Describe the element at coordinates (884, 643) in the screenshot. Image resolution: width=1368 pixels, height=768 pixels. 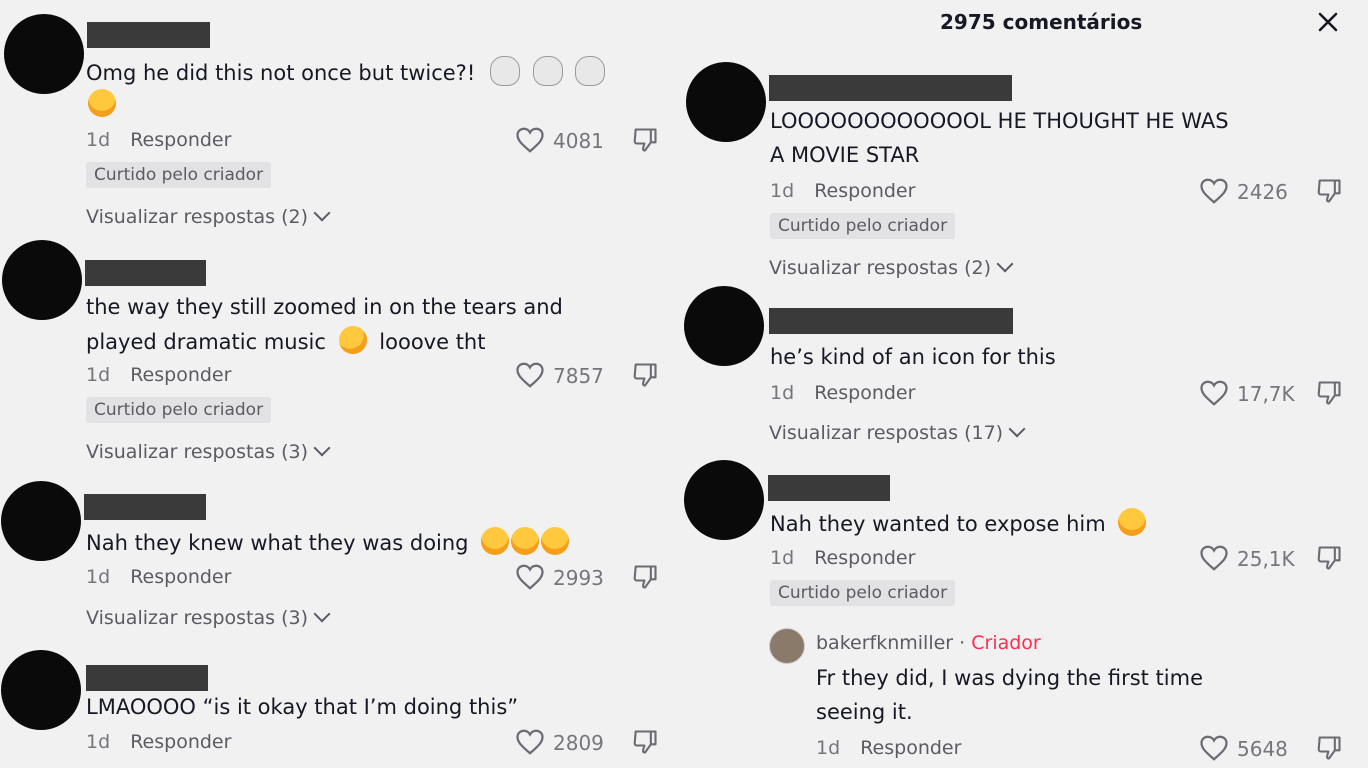
I see `creator-username: bakerfknmiller` at that location.